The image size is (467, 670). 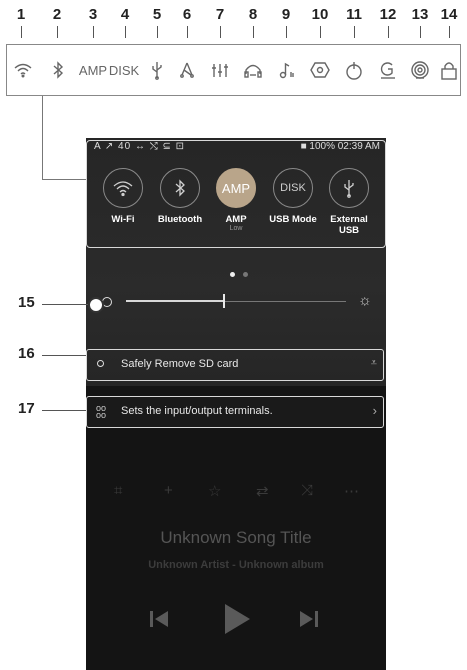 I want to click on repeat-icon: ⇄, so click(x=262, y=491).